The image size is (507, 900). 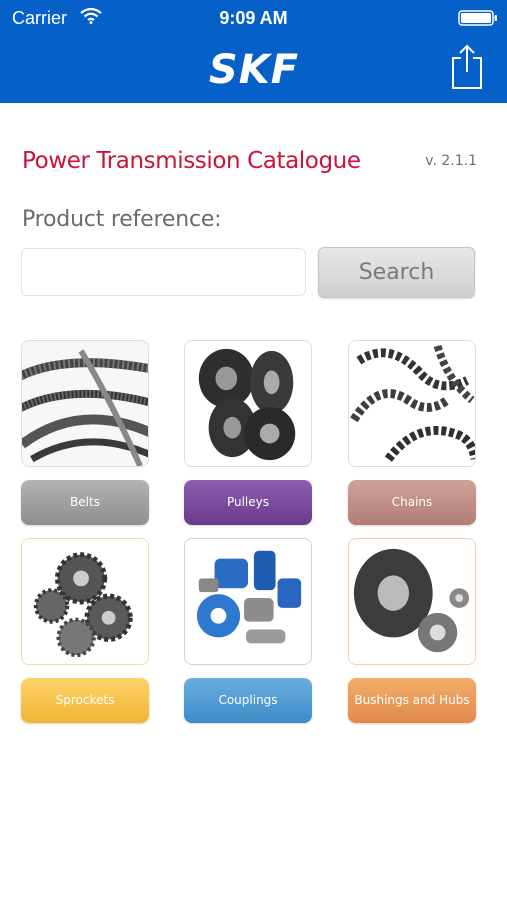 I want to click on svg-text: SKF, so click(x=254, y=69).